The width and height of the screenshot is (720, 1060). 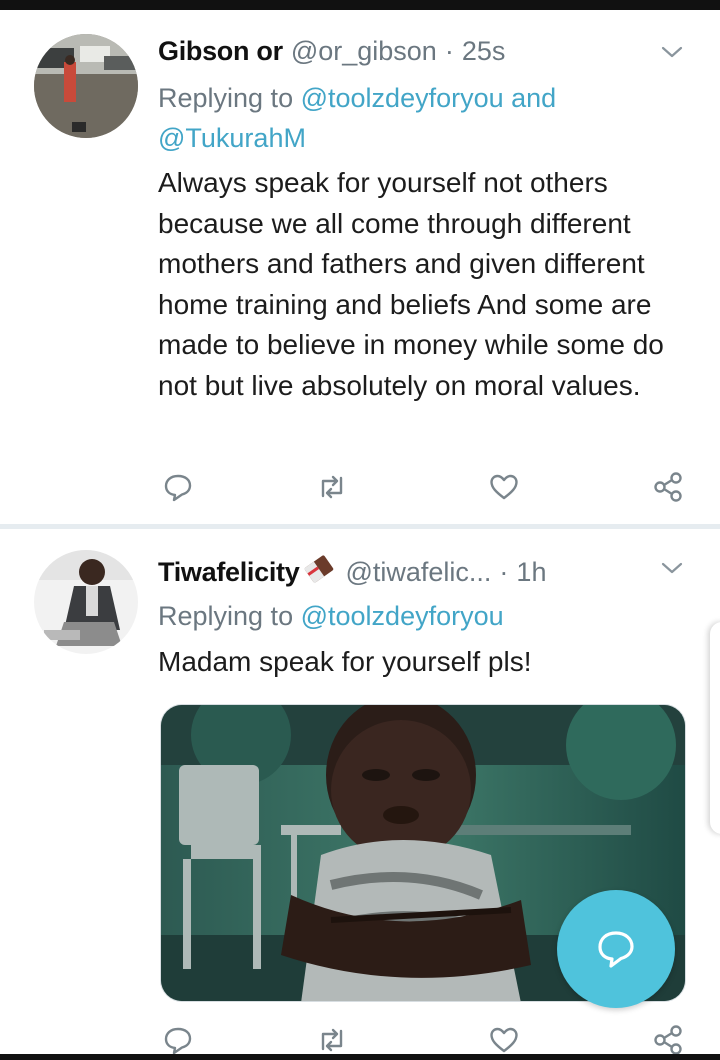 I want to click on compose-reply-button, so click(x=616, y=949).